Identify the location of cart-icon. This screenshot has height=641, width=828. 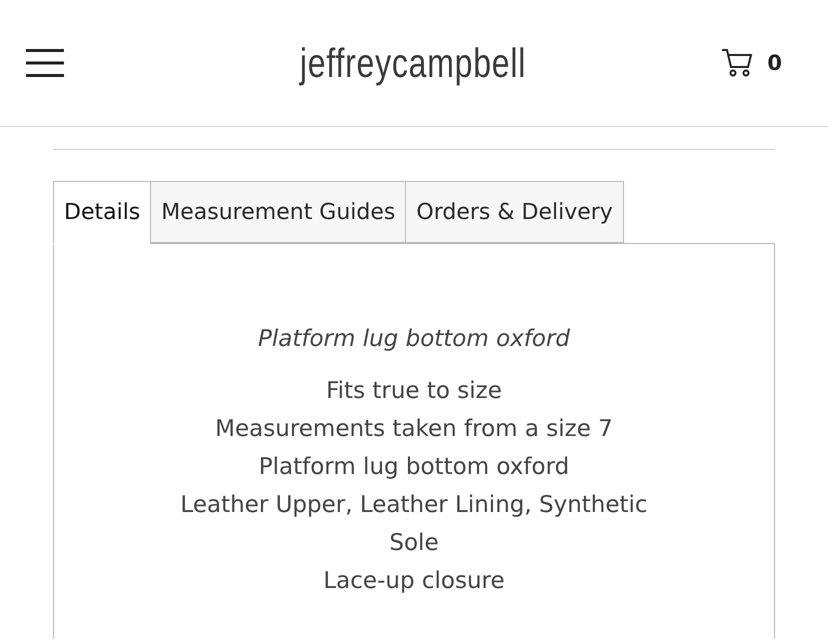
(737, 63).